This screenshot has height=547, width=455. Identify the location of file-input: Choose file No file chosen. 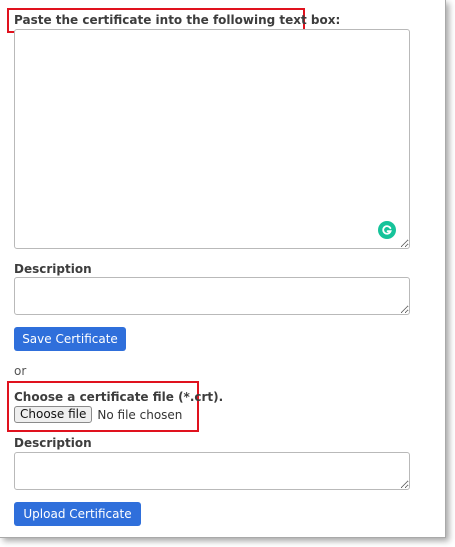
(98, 414).